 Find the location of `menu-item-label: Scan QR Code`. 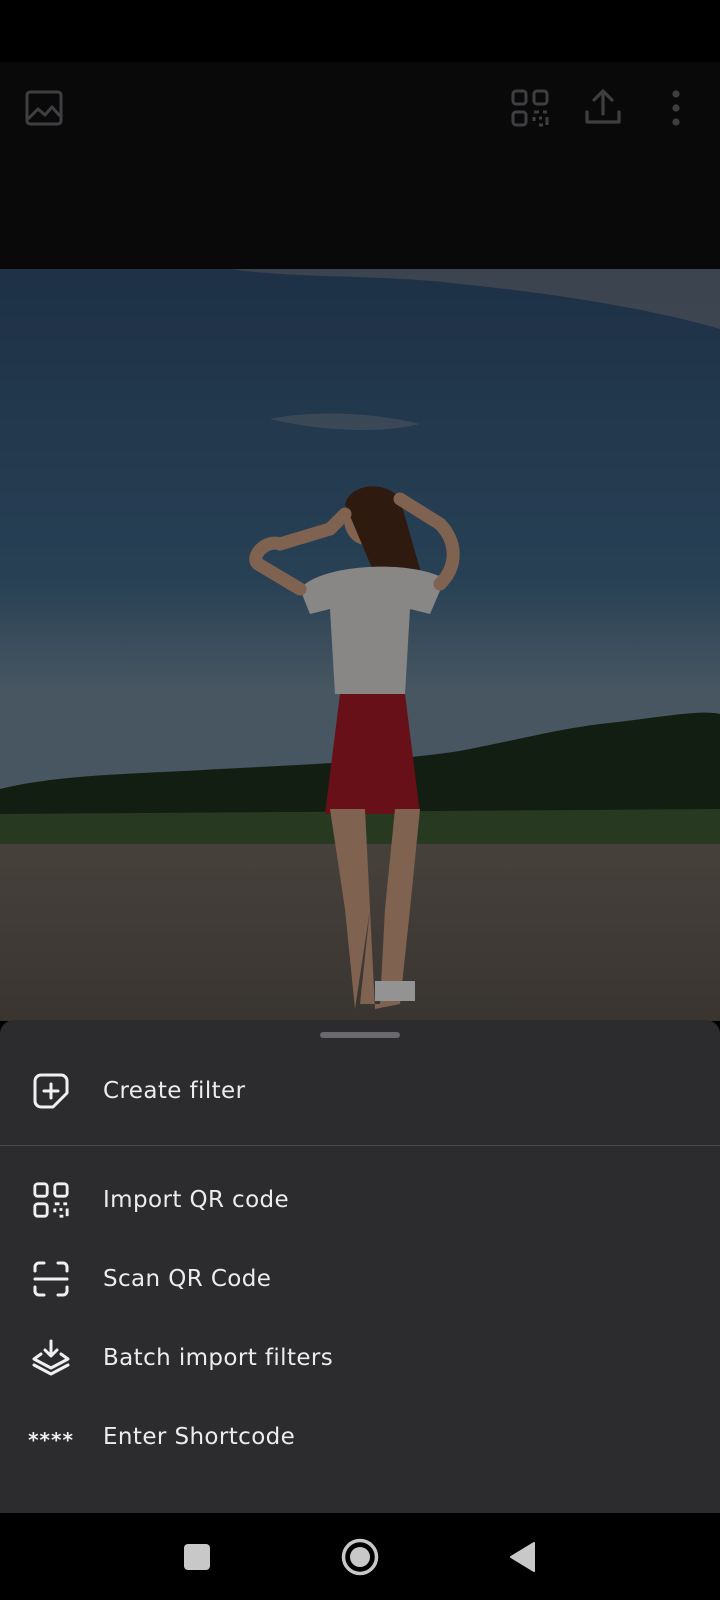

menu-item-label: Scan QR Code is located at coordinates (187, 1279).